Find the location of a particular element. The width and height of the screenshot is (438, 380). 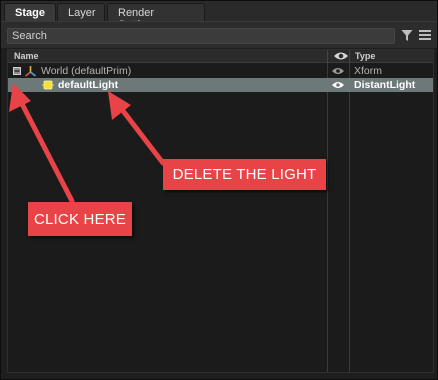

tree-header: Name Type is located at coordinates (220, 56).